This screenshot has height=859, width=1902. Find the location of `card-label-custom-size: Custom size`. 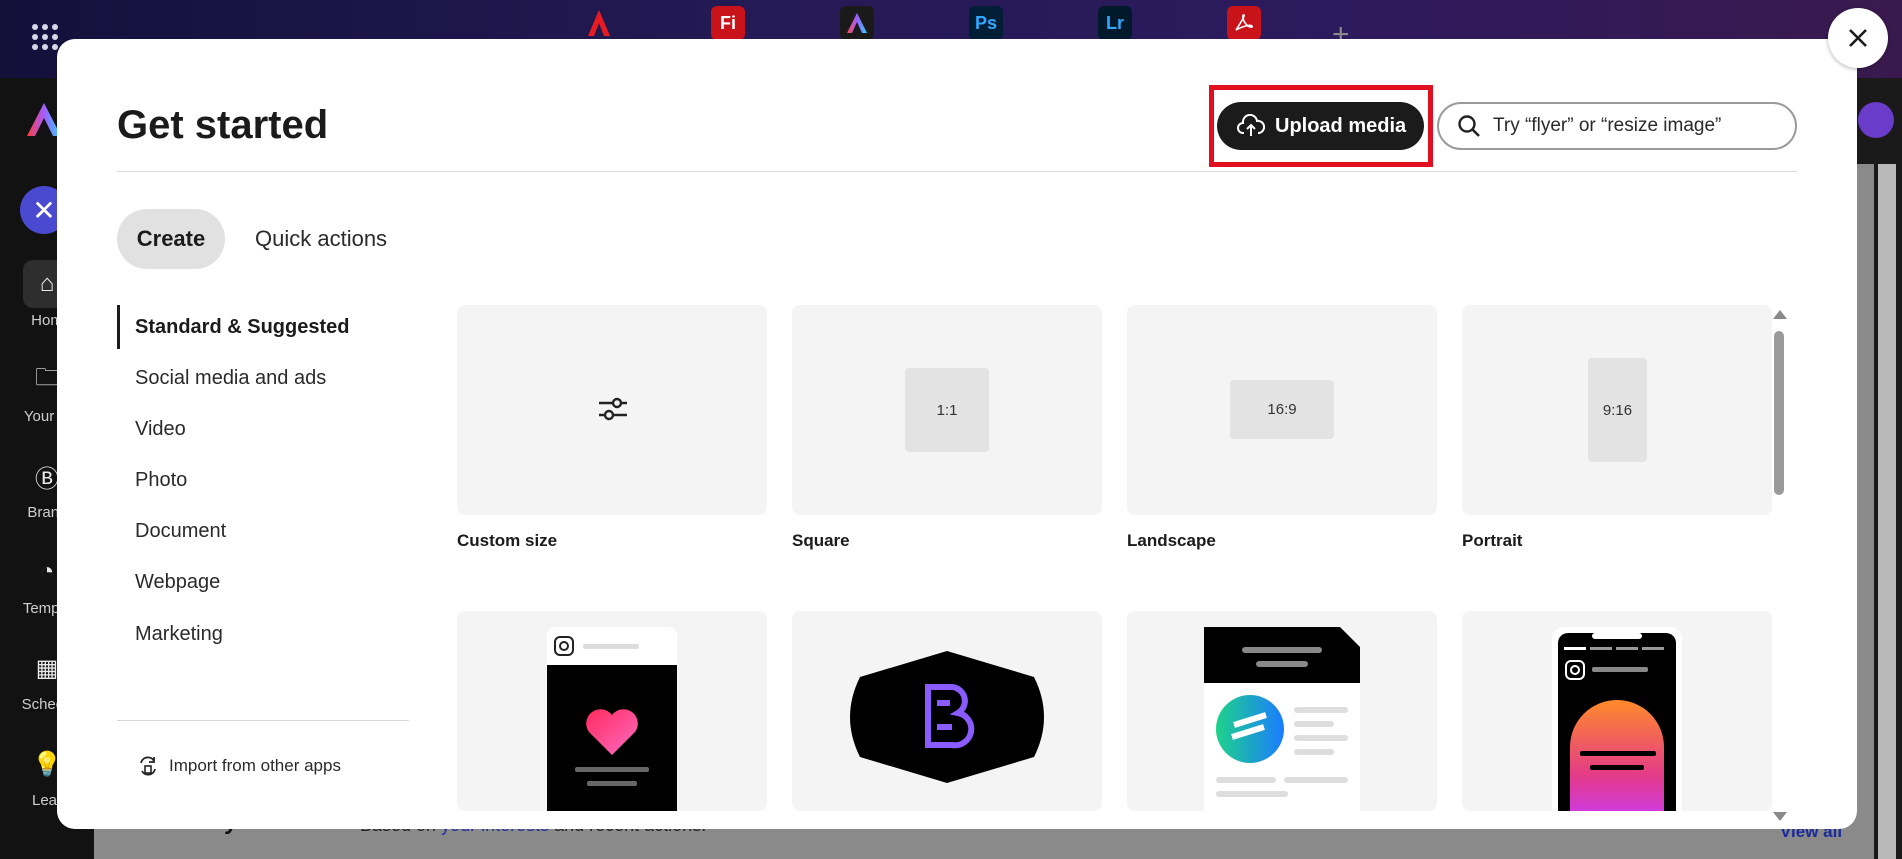

card-label-custom-size: Custom size is located at coordinates (507, 540).